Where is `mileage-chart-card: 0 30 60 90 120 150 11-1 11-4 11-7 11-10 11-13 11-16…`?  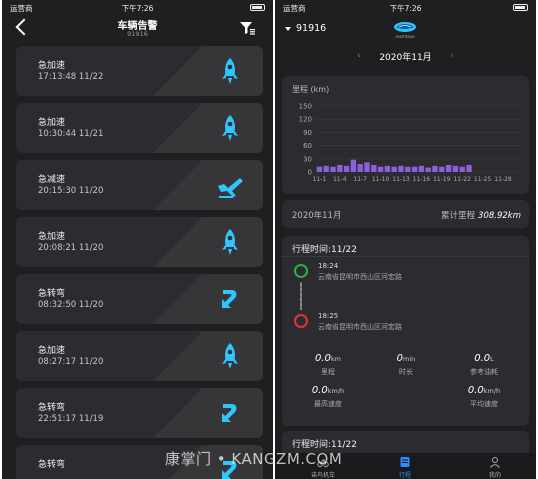 mileage-chart-card: 0 30 60 90 120 150 11-1 11-4 11-7 11-10 11-13 11-16… is located at coordinates (405, 135).